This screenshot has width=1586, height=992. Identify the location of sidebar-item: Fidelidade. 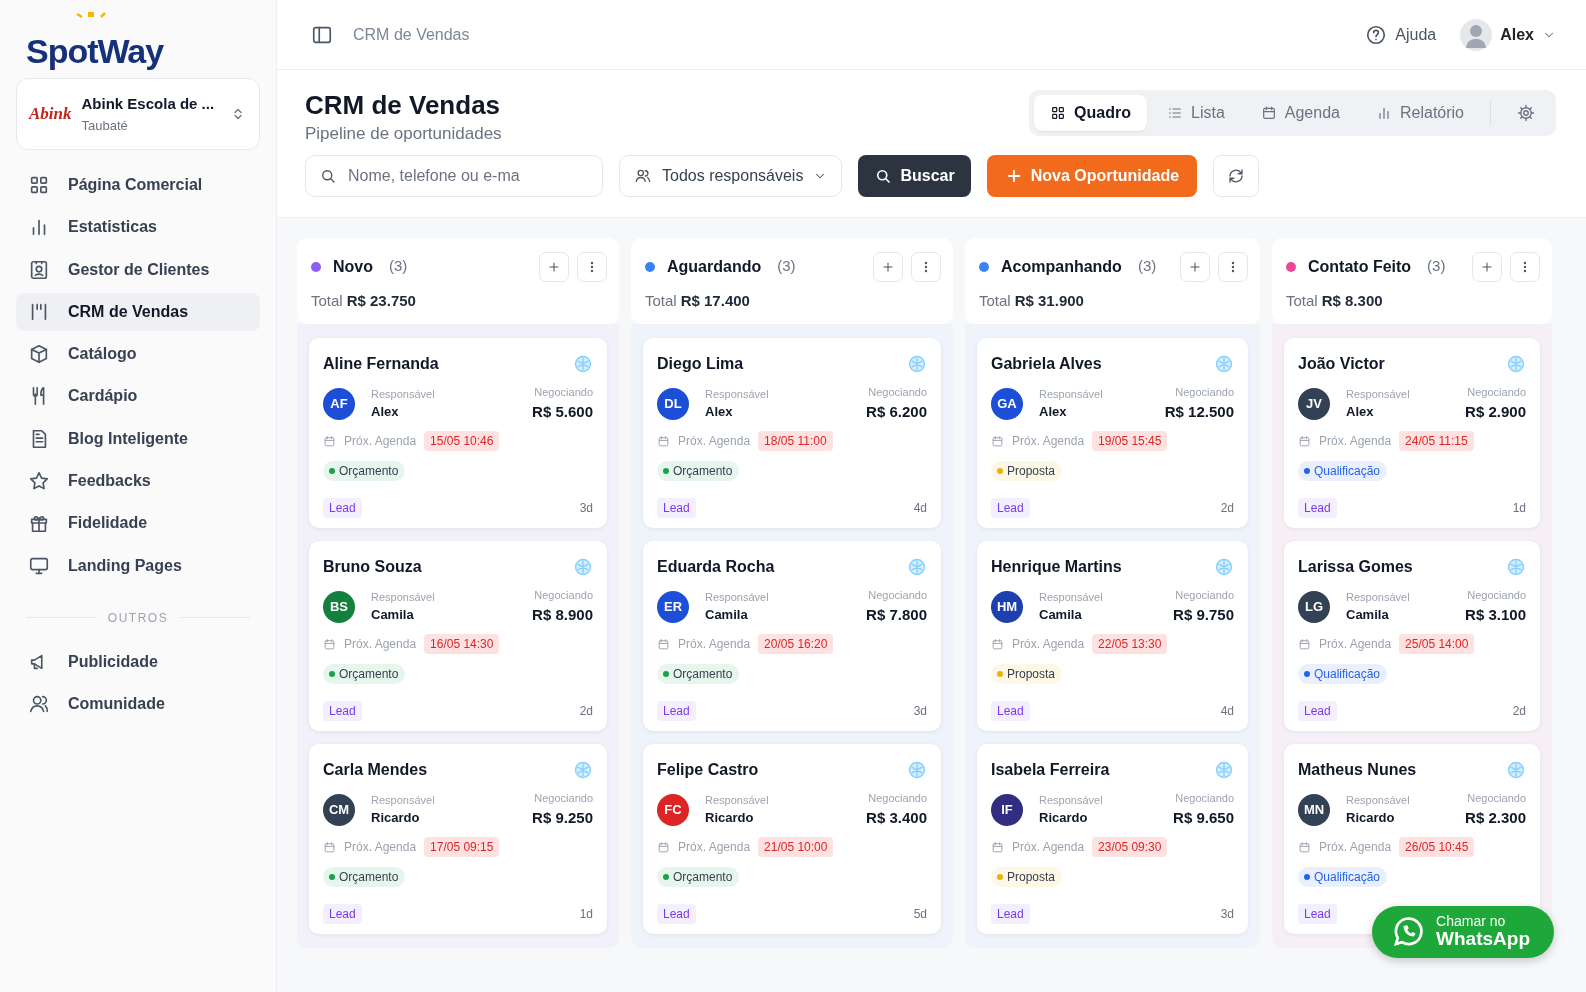
(138, 523).